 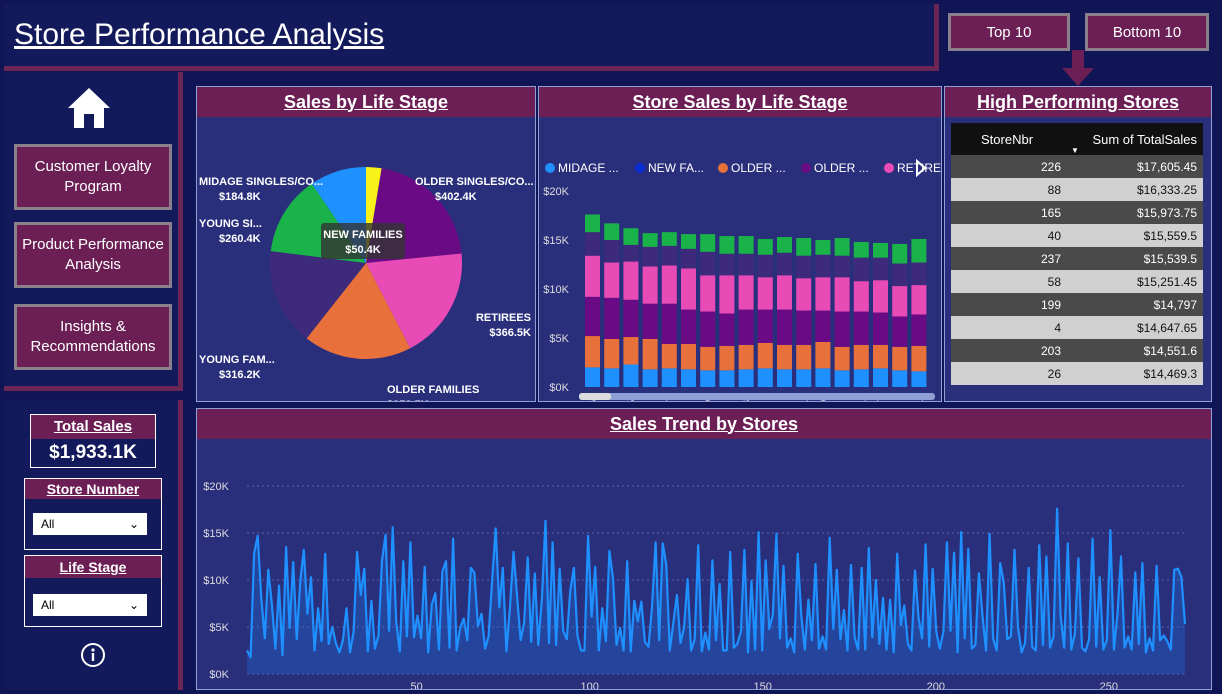 What do you see at coordinates (89, 108) in the screenshot?
I see `home-icon` at bounding box center [89, 108].